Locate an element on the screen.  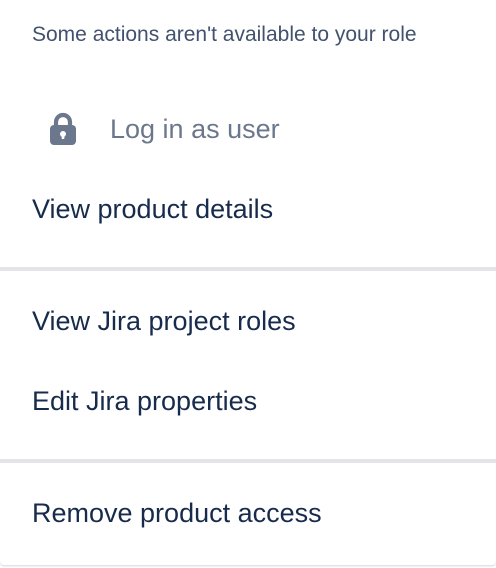
menu-item-label: Remove product access is located at coordinates (177, 512).